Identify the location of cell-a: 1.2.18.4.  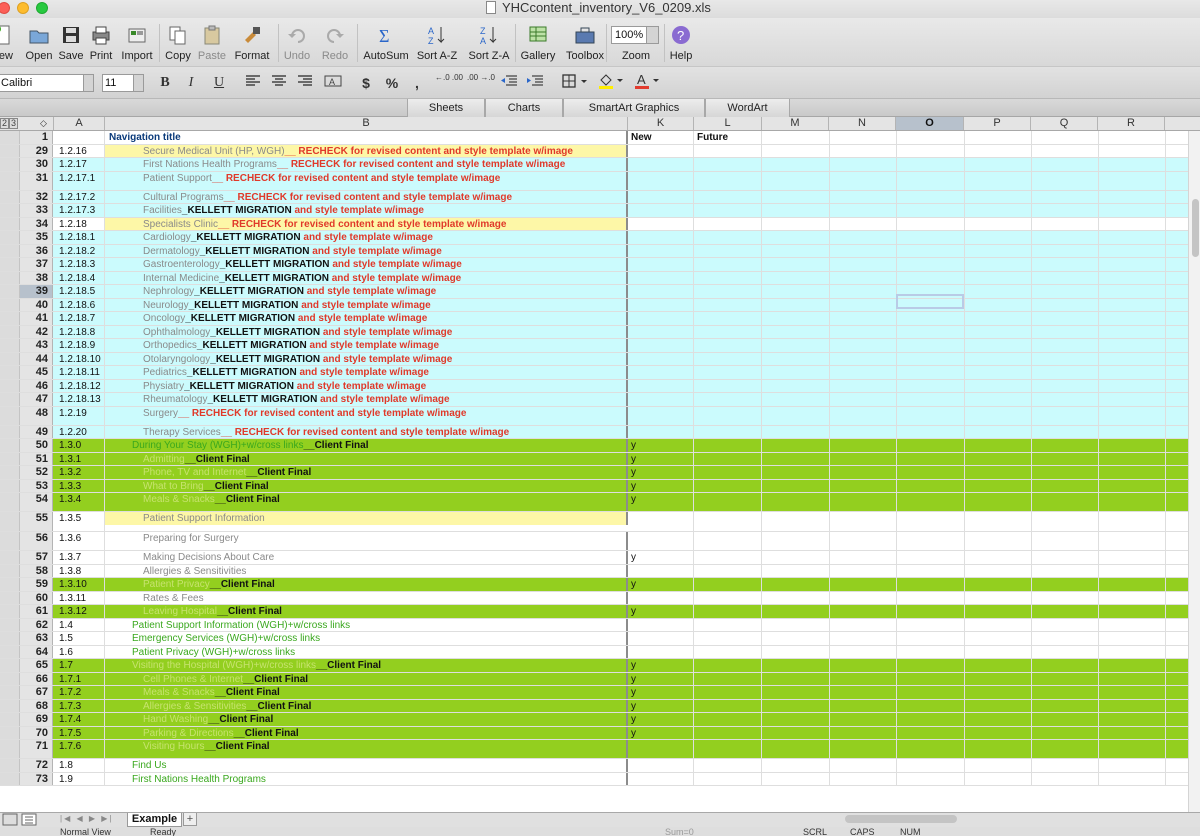
(79, 277).